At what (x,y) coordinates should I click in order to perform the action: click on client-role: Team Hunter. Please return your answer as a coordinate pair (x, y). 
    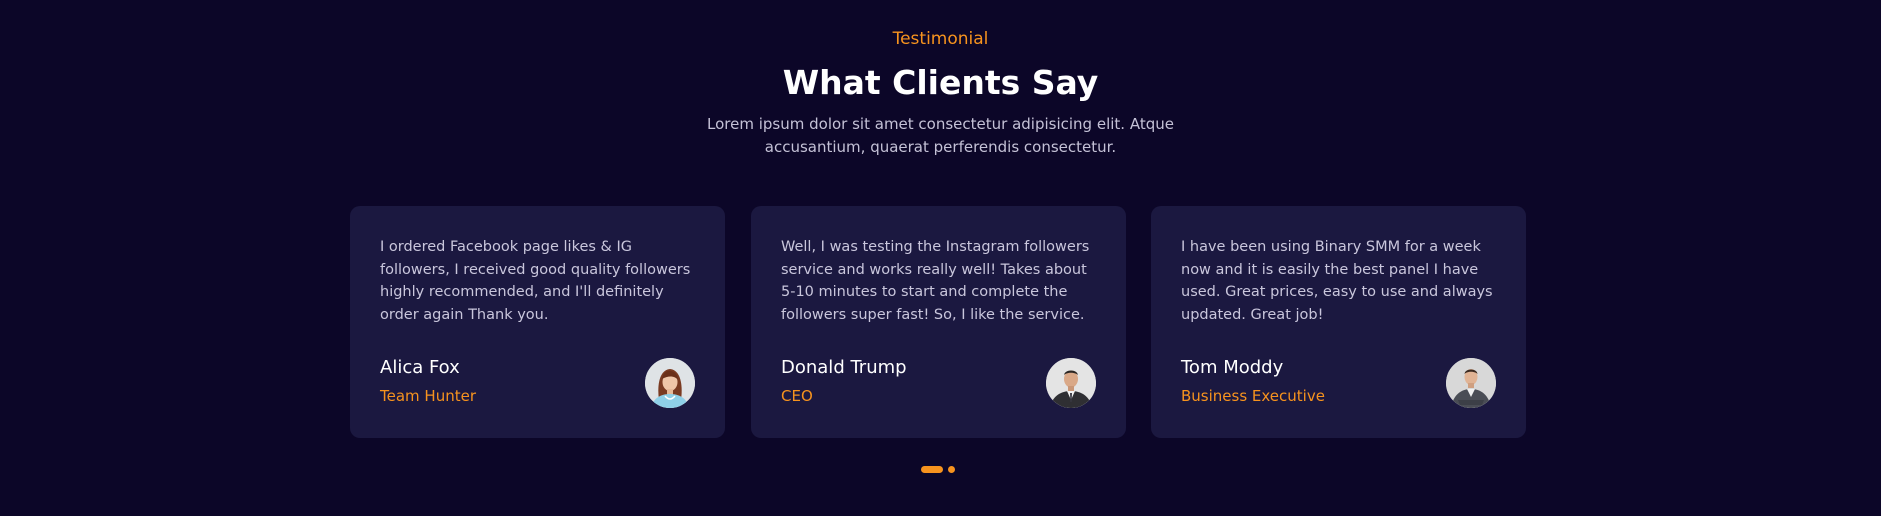
    Looking at the image, I should click on (428, 396).